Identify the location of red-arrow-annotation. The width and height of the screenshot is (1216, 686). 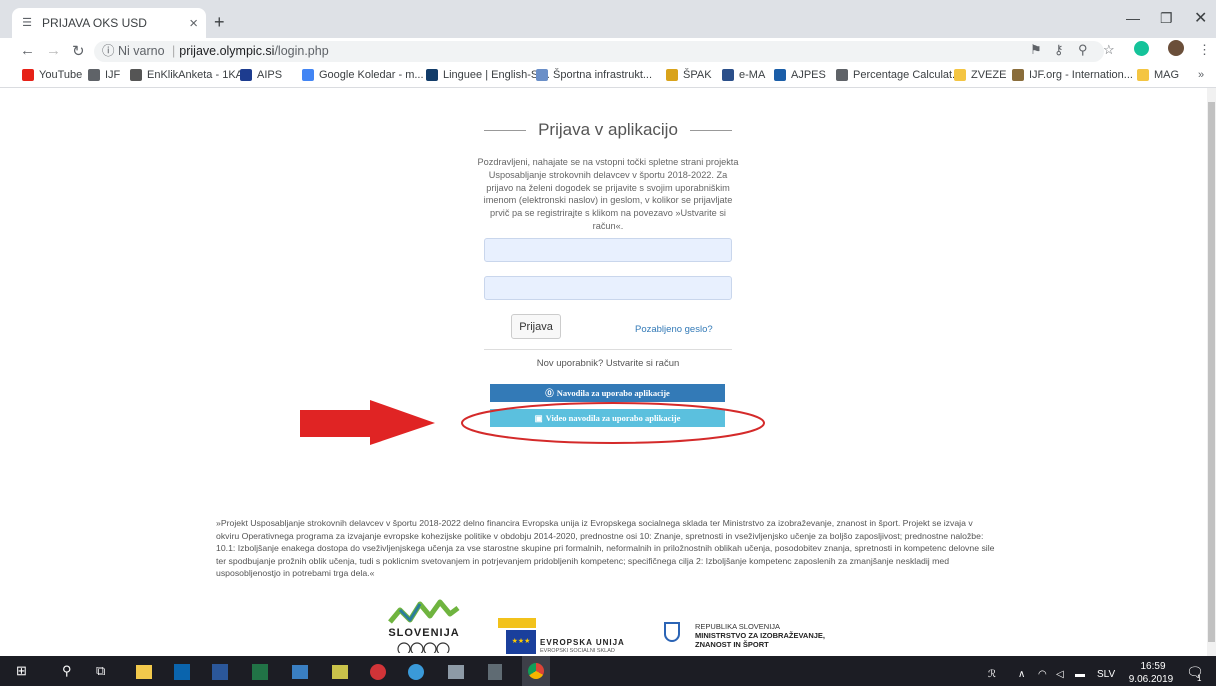
(367, 422).